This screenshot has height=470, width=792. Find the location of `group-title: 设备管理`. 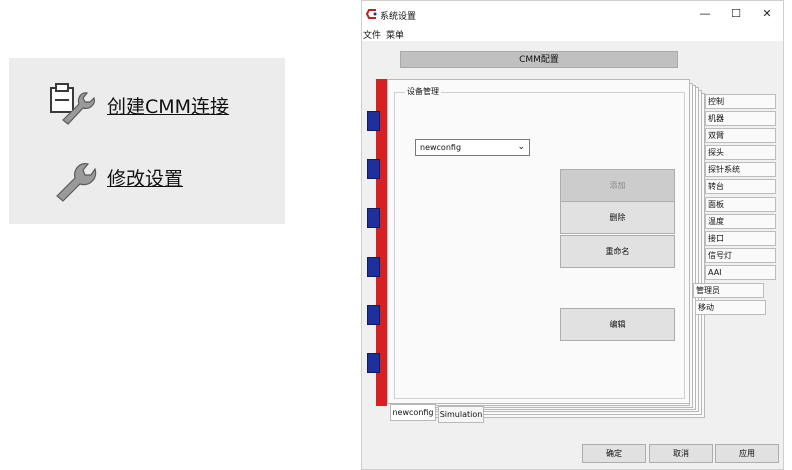

group-title: 设备管理 is located at coordinates (423, 91).